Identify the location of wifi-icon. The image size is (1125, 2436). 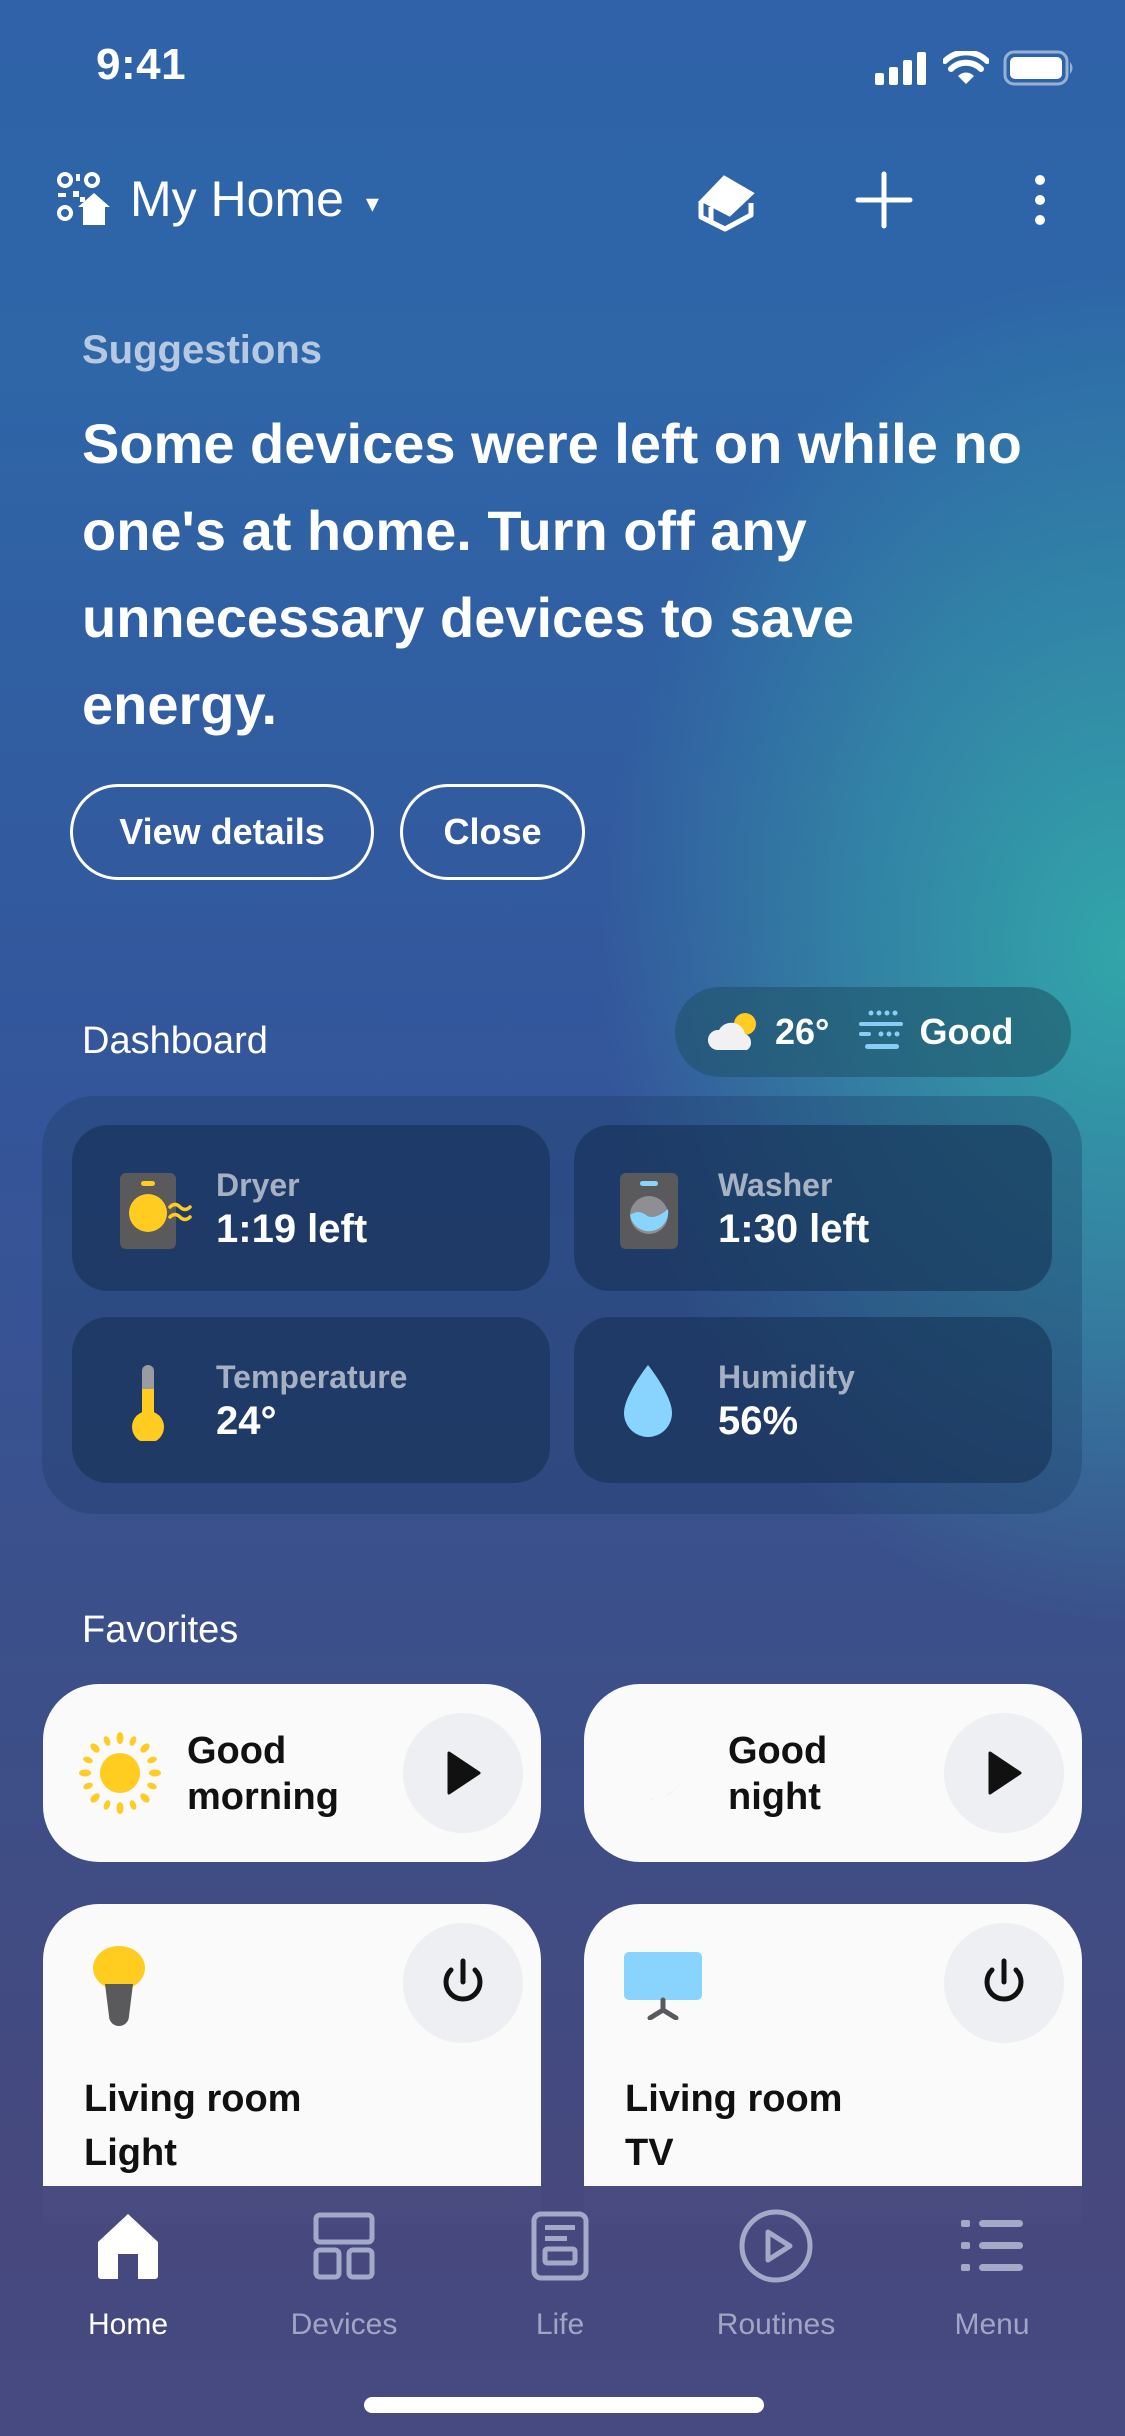
(966, 67).